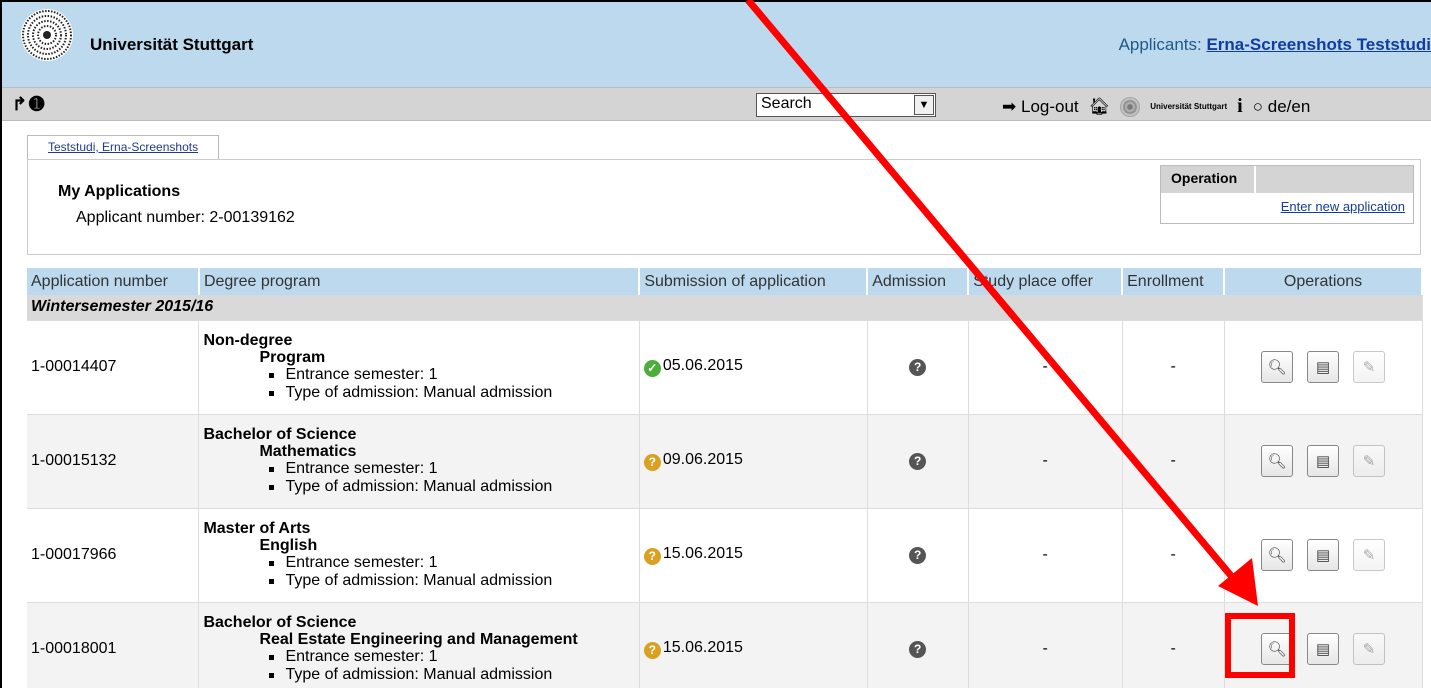  What do you see at coordinates (288, 545) in the screenshot?
I see `program-name: English` at bounding box center [288, 545].